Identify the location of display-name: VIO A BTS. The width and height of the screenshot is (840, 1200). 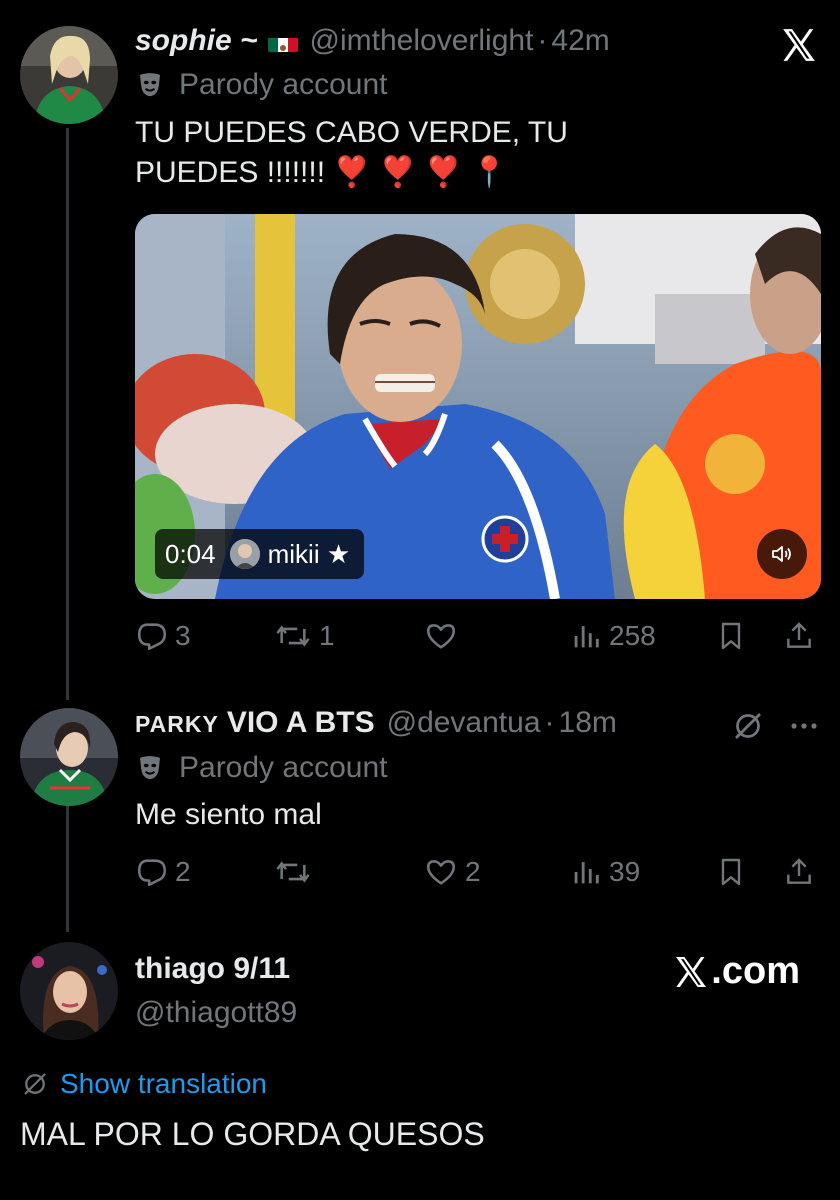
(301, 723).